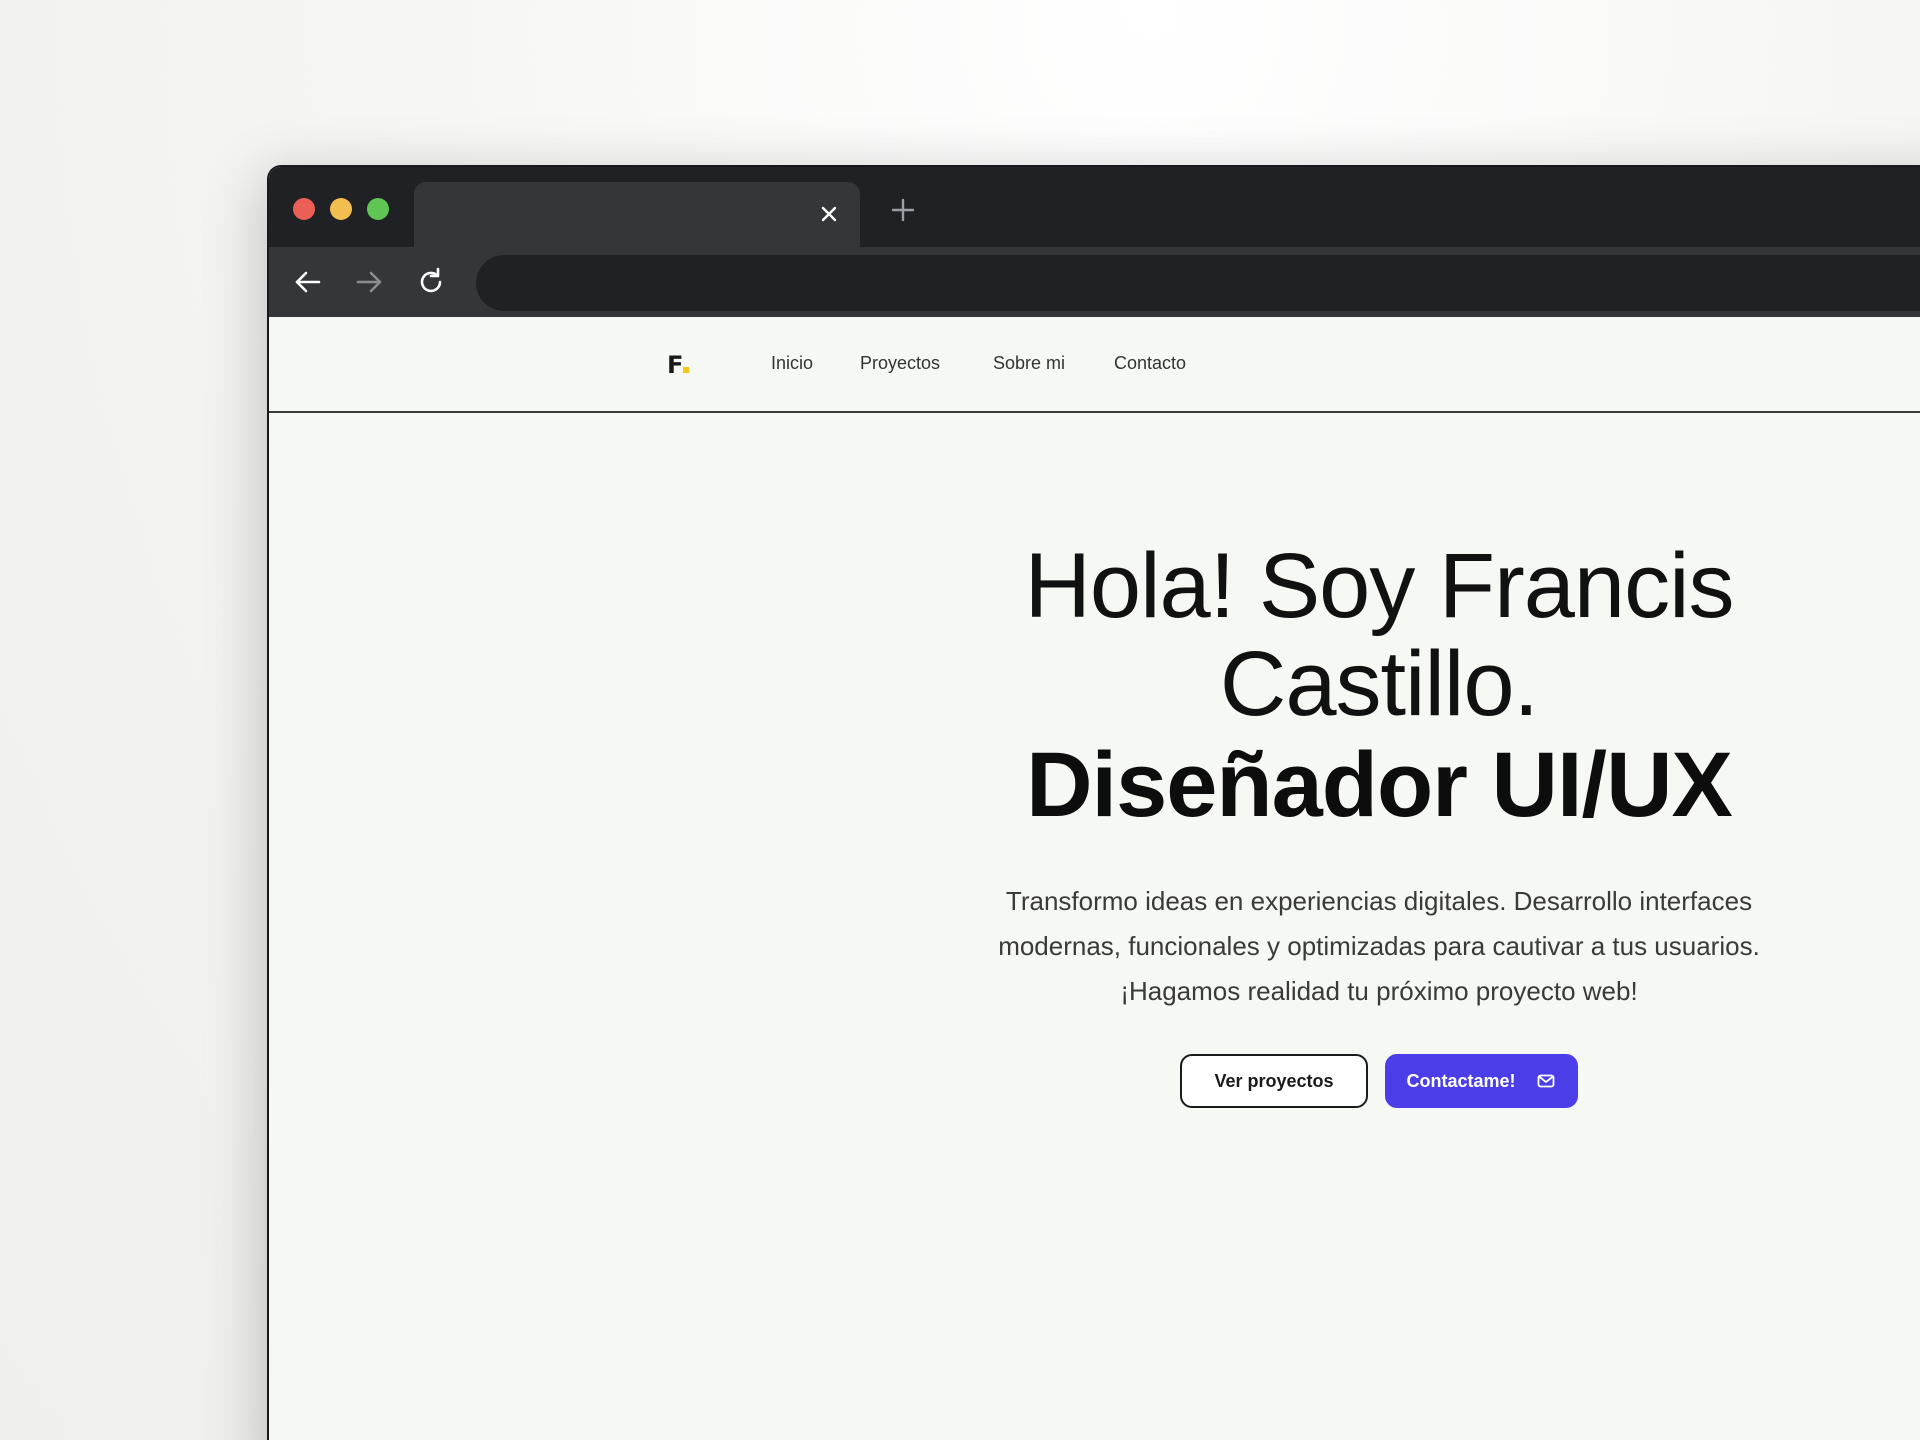 This screenshot has width=1920, height=1440. I want to click on view-projects-button: Ver proyectos, so click(1274, 1081).